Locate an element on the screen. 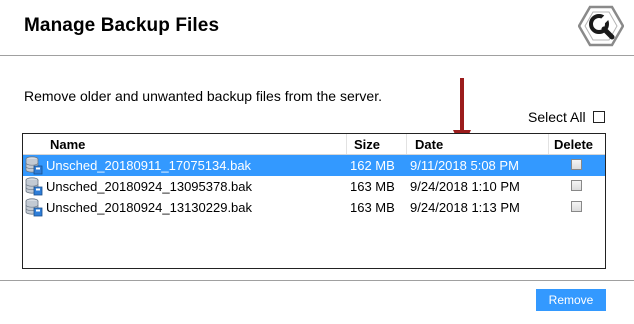 Image resolution: width=634 pixels, height=324 pixels. select-all-label: Select All is located at coordinates (557, 117).